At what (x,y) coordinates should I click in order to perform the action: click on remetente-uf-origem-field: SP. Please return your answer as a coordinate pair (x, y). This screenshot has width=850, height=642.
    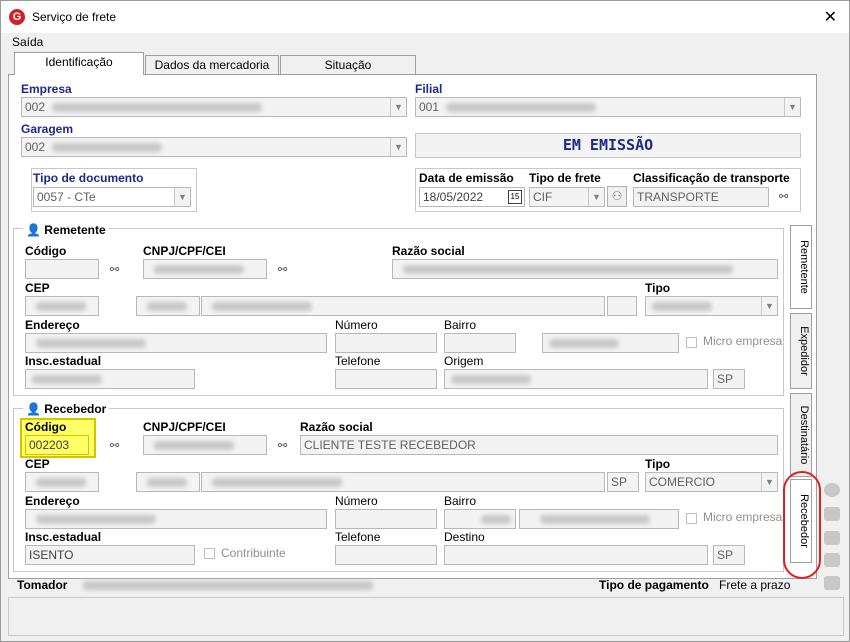
    Looking at the image, I should click on (729, 379).